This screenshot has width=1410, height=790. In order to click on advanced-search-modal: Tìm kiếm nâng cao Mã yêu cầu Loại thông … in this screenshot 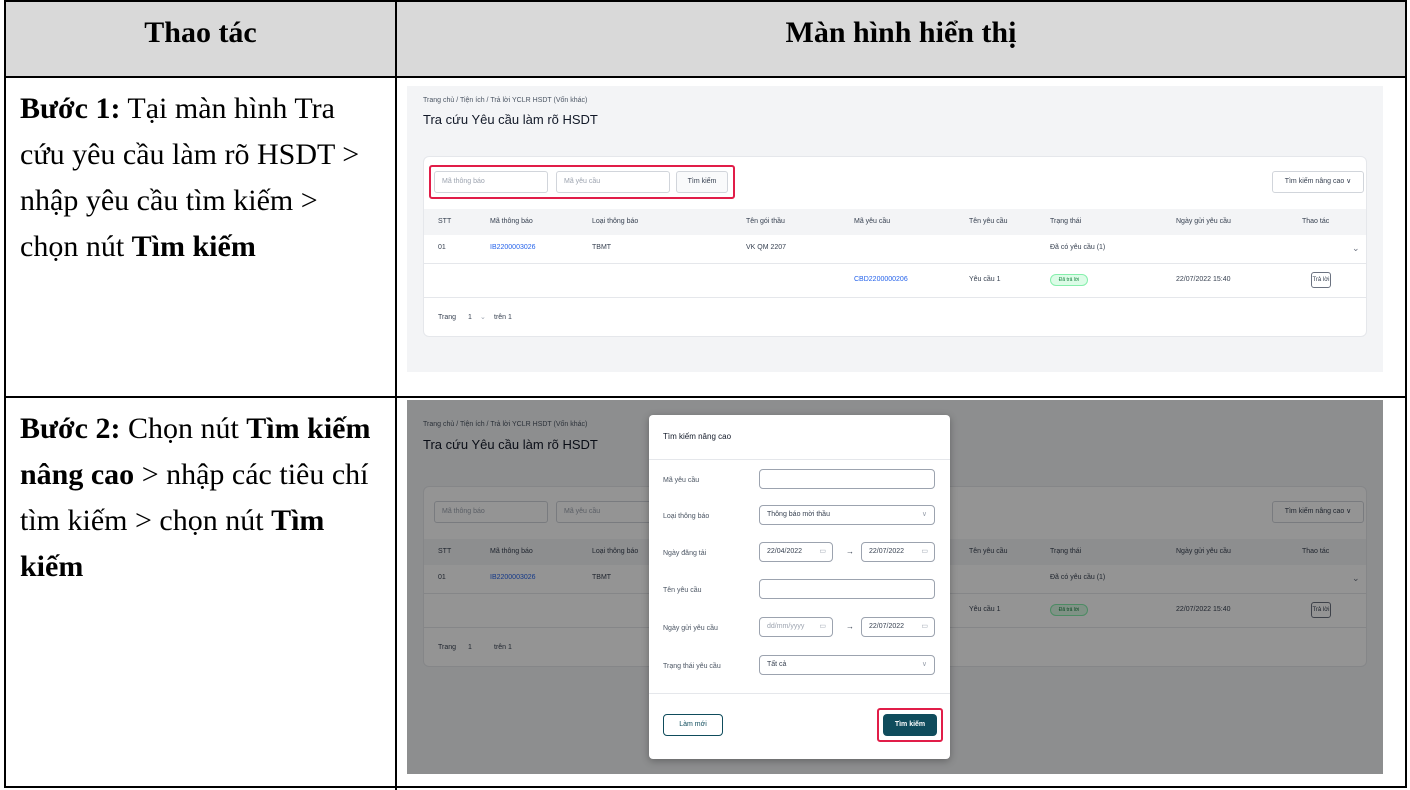, I will do `click(799, 587)`.